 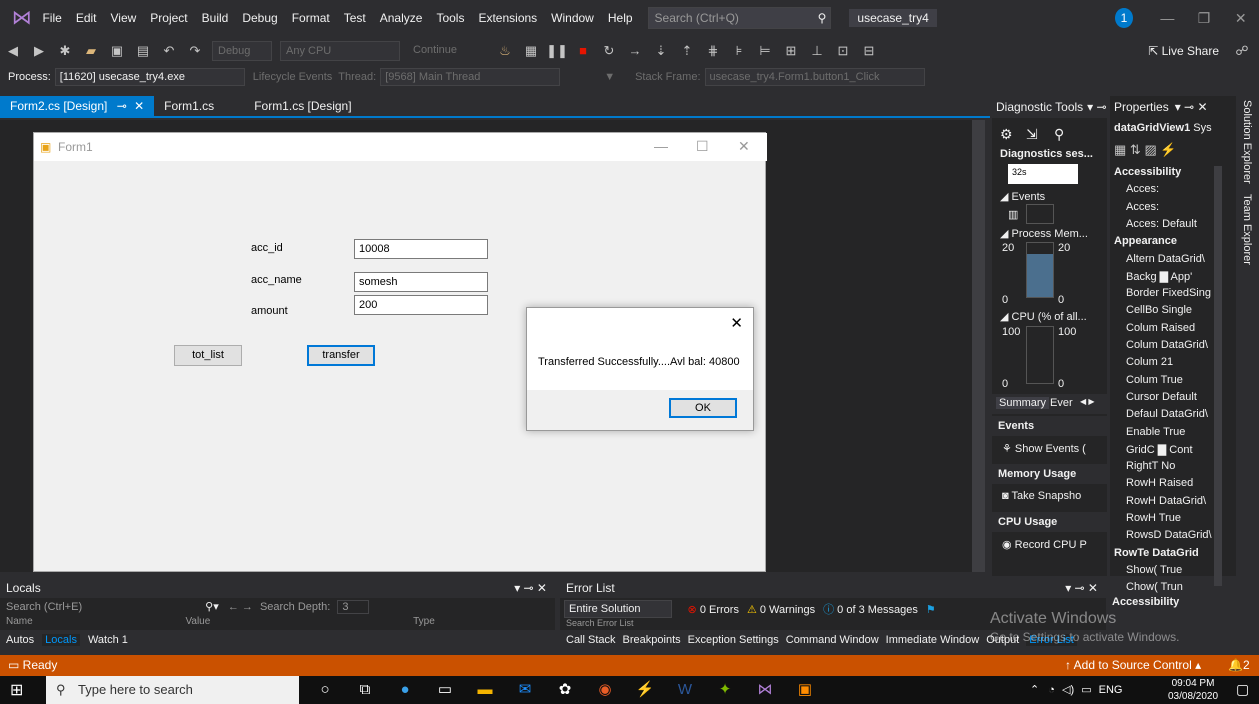 What do you see at coordinates (1174, 501) in the screenshot?
I see `property-row: RowH DataGrid\` at bounding box center [1174, 501].